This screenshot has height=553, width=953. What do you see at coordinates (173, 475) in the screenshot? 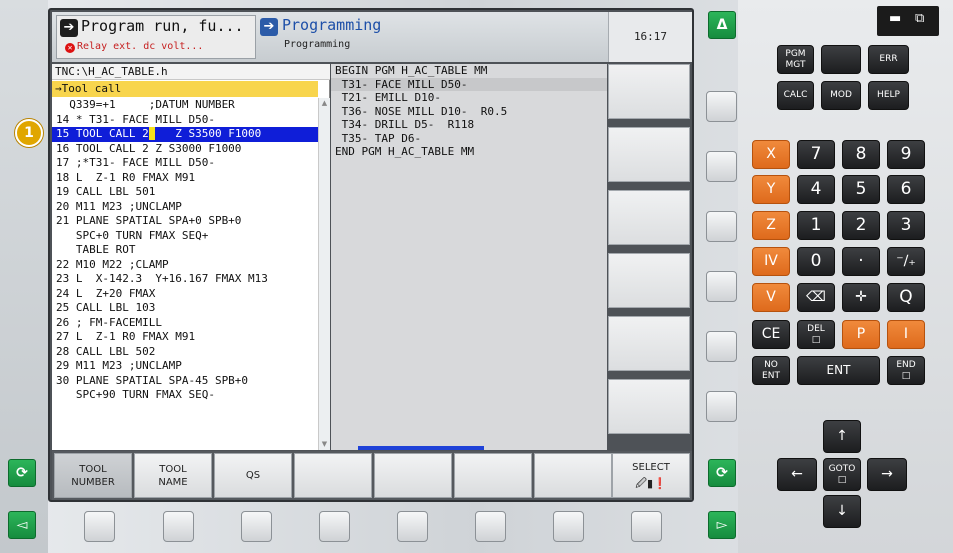
I see `tool-name-softkey: TOOL NAME` at bounding box center [173, 475].